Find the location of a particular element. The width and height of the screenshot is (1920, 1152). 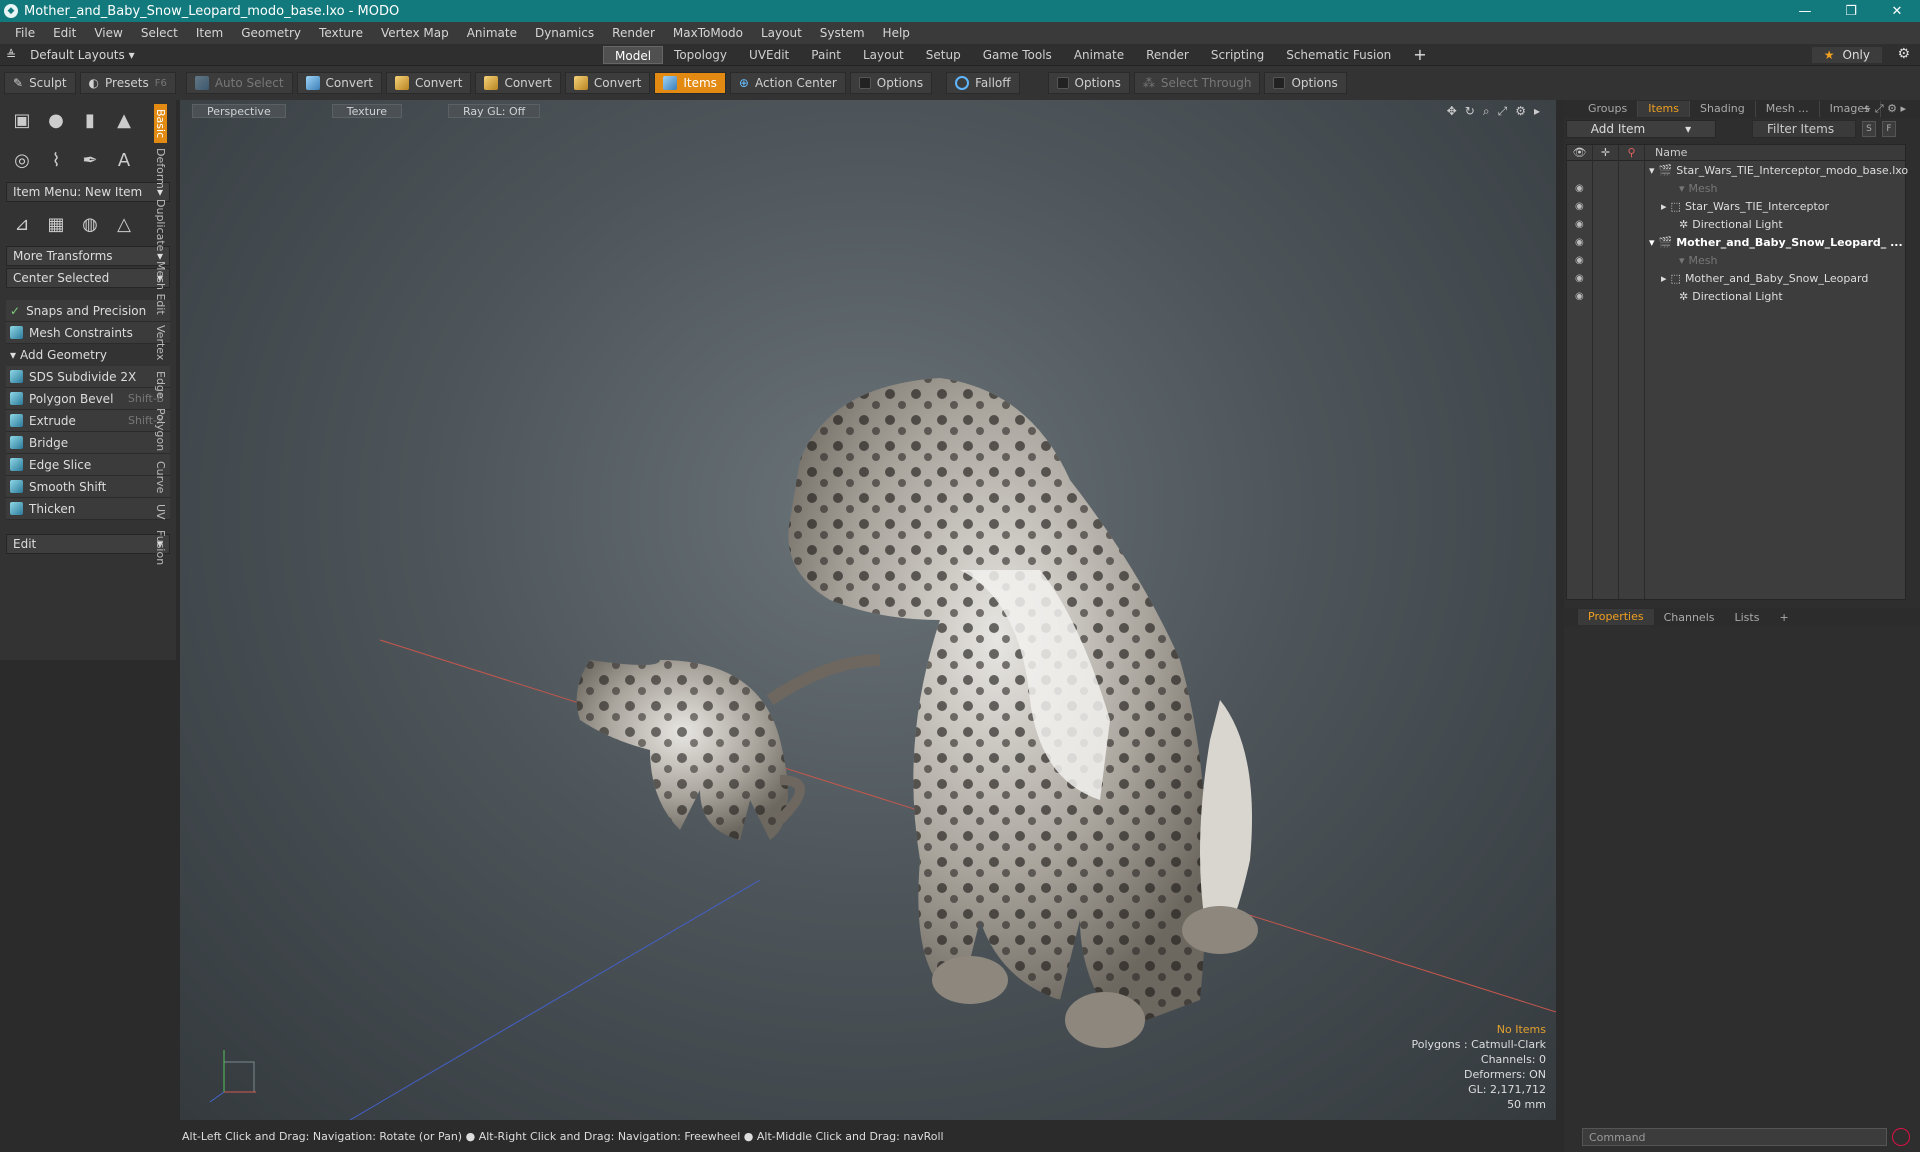

menu-render: Render is located at coordinates (633, 33).